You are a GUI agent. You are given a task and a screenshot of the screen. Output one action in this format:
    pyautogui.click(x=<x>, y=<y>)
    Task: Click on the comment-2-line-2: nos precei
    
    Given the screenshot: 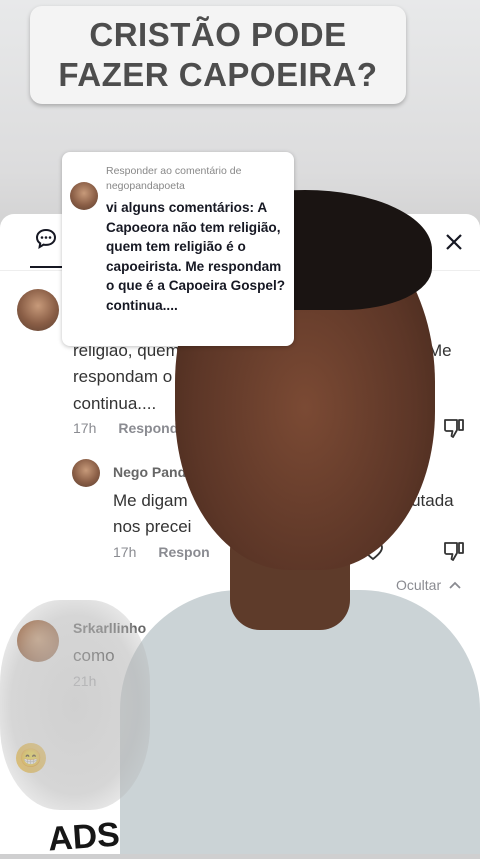 What is the action you would take?
    pyautogui.click(x=152, y=526)
    